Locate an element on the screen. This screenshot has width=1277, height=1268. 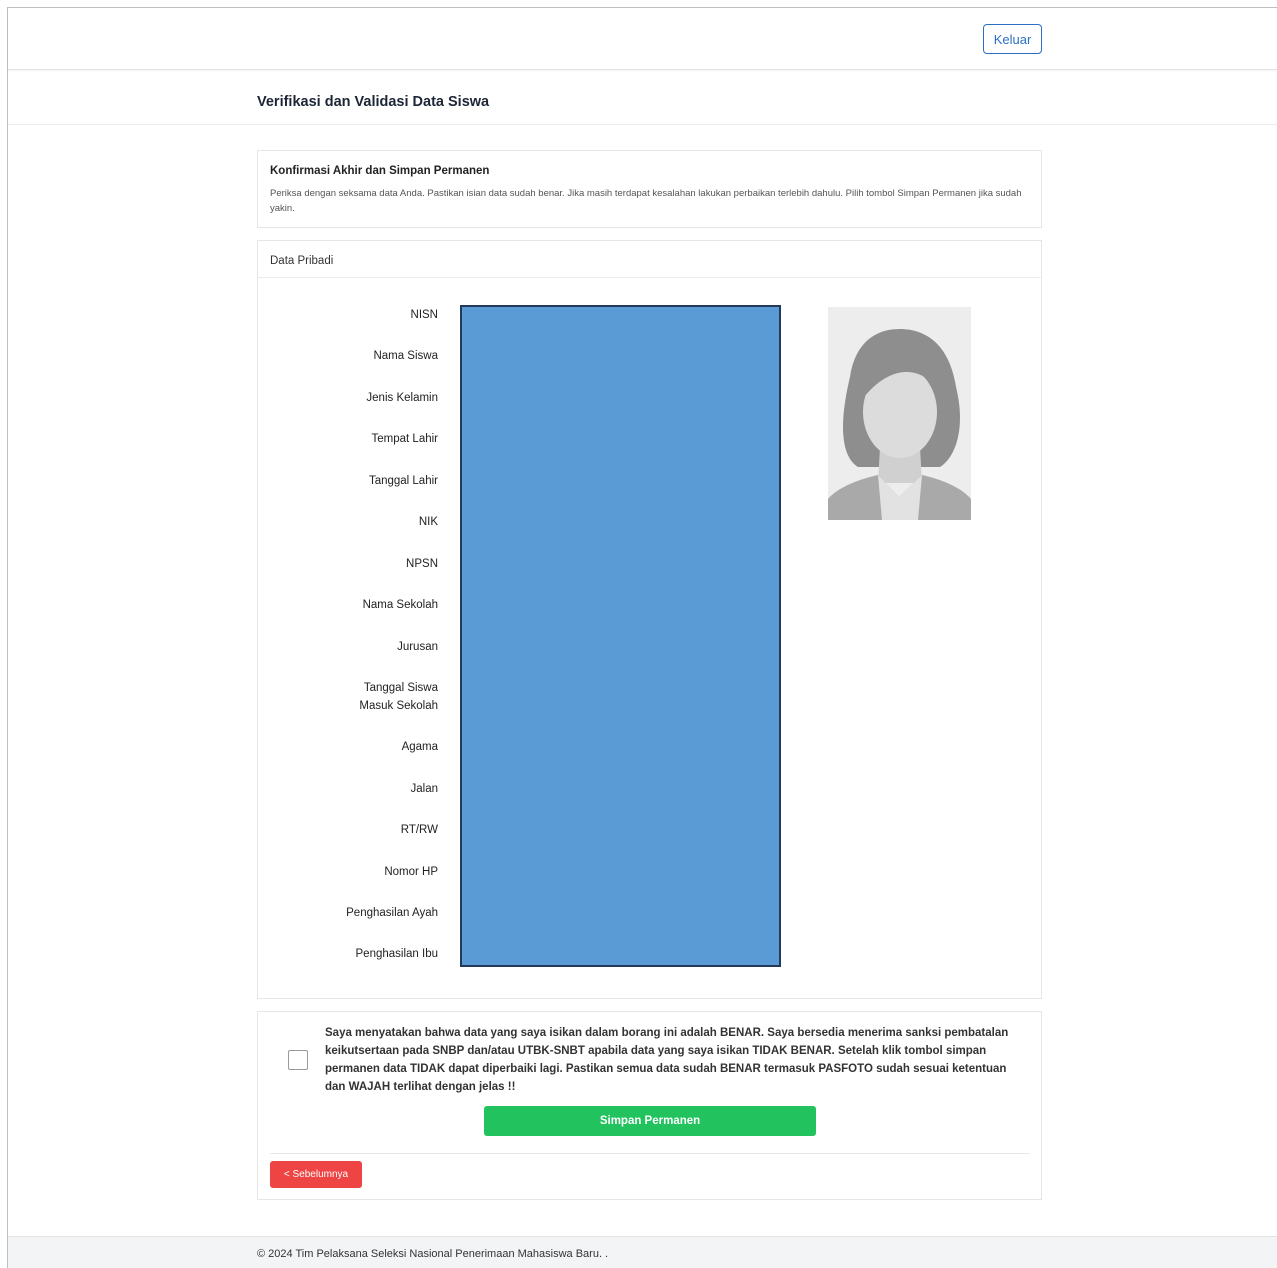
page-title: Verifikasi dan Validasi Data Siswa is located at coordinates (373, 102).